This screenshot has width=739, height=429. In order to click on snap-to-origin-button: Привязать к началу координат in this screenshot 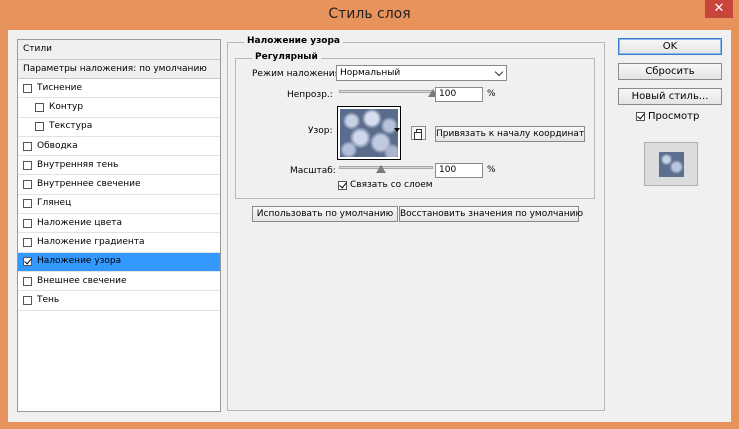, I will do `click(510, 134)`.